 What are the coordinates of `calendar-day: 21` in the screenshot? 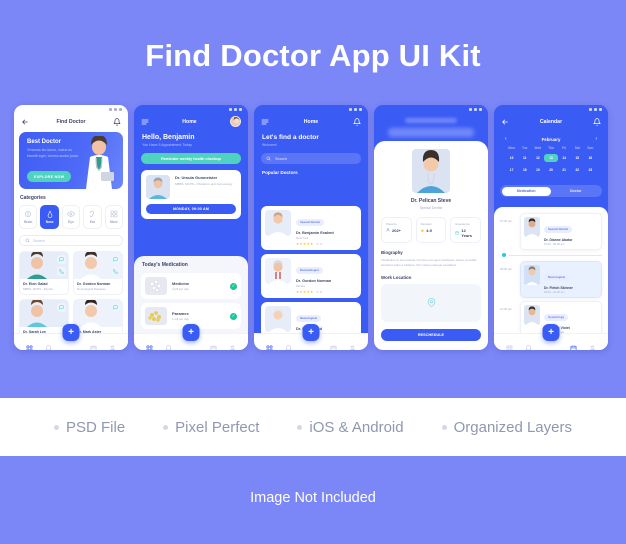 It's located at (564, 170).